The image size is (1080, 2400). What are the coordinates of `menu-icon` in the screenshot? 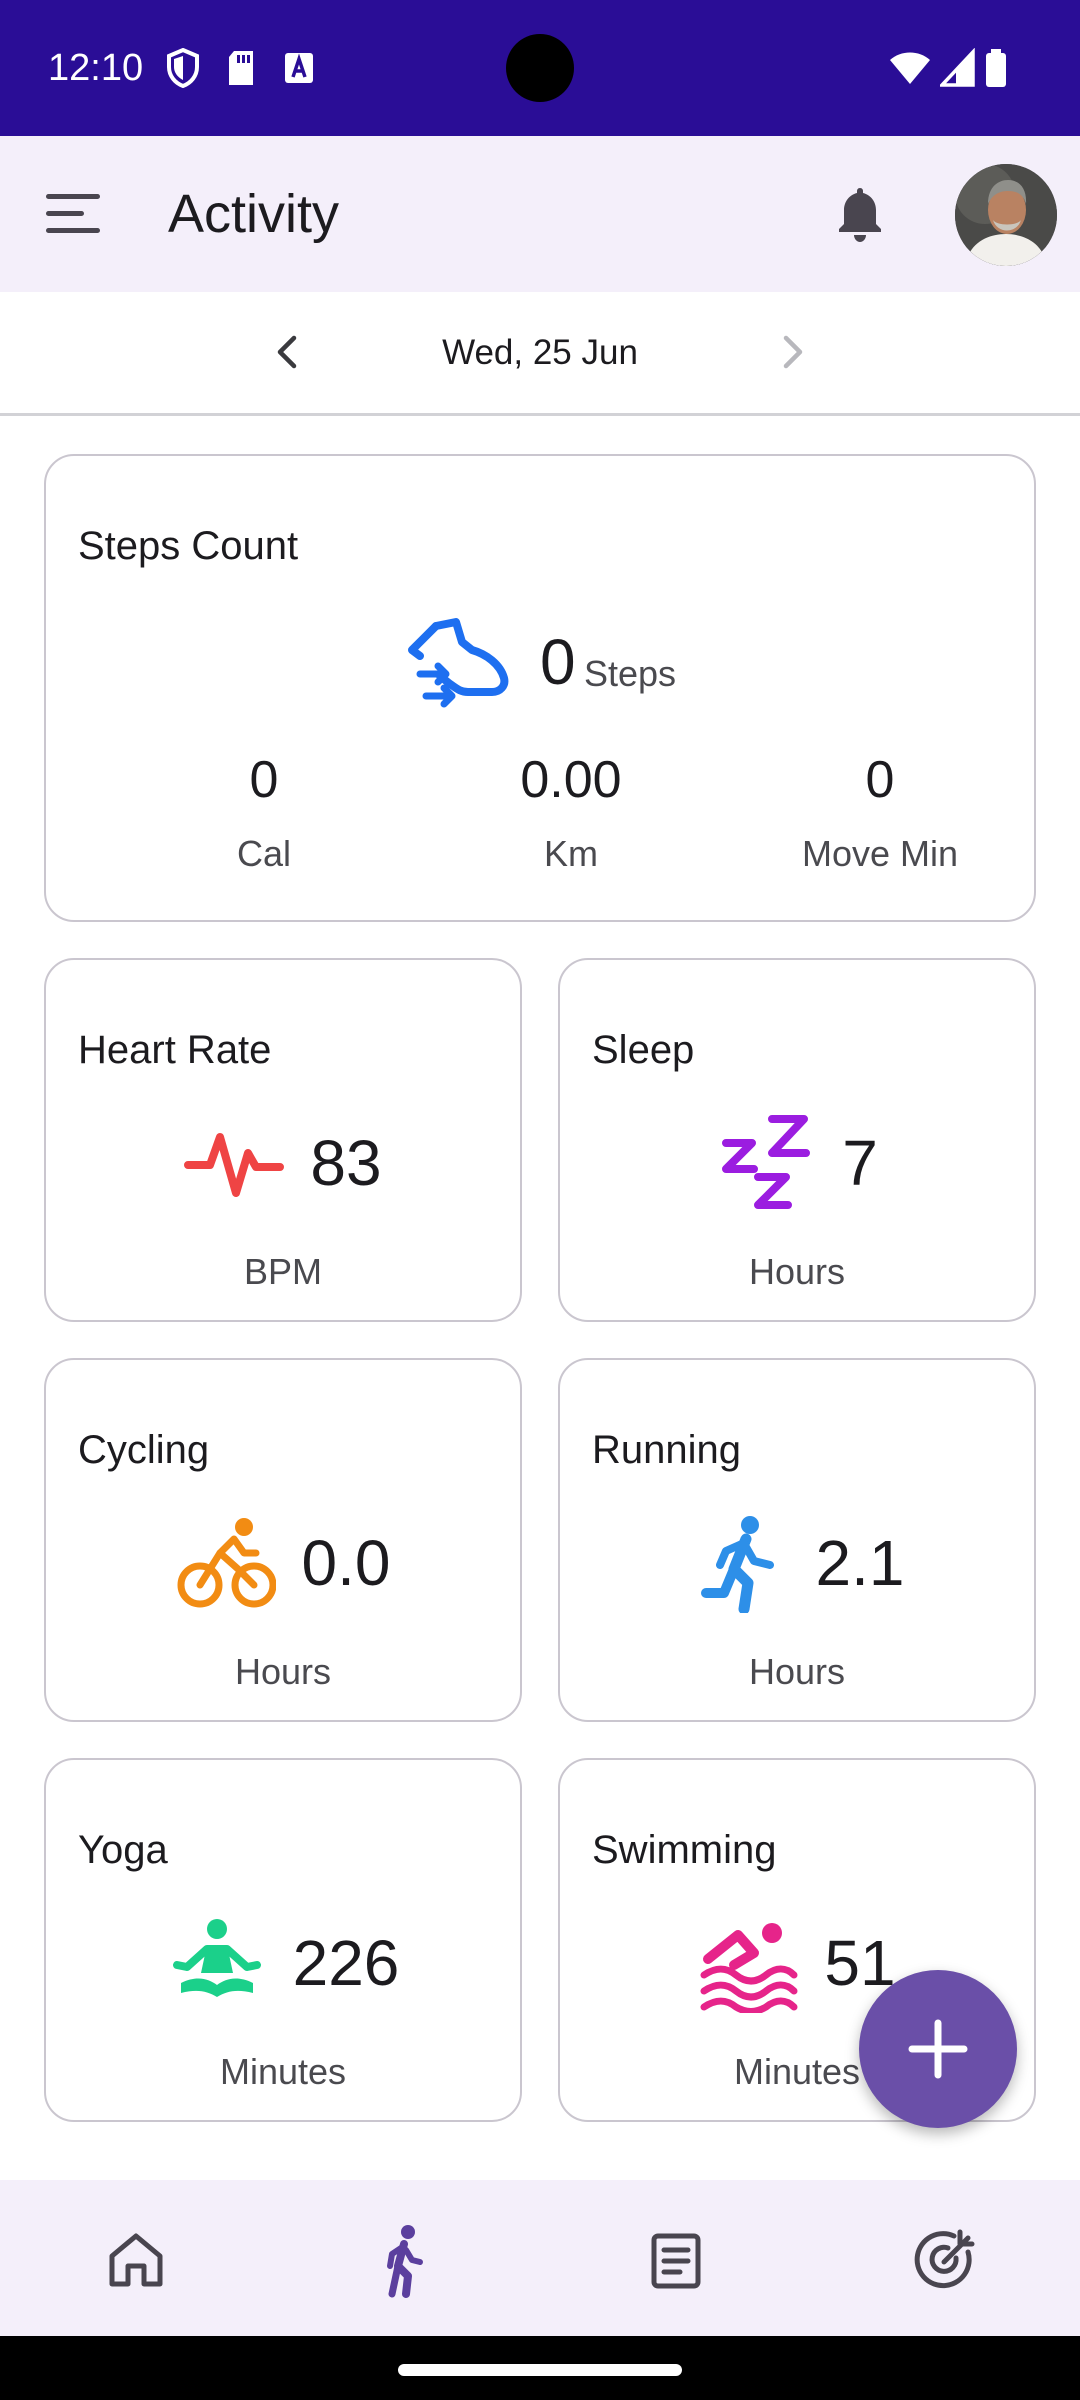 It's located at (73, 214).